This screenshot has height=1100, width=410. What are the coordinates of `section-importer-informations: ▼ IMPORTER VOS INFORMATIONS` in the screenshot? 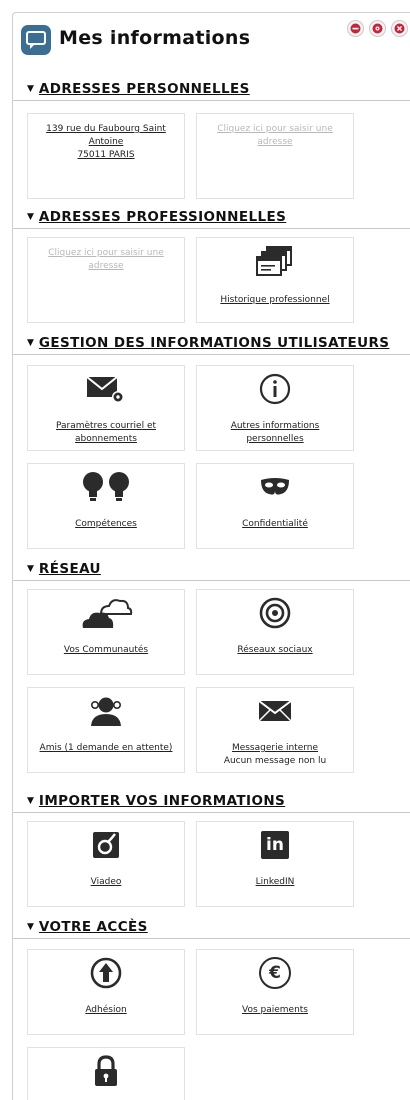 It's located at (211, 801).